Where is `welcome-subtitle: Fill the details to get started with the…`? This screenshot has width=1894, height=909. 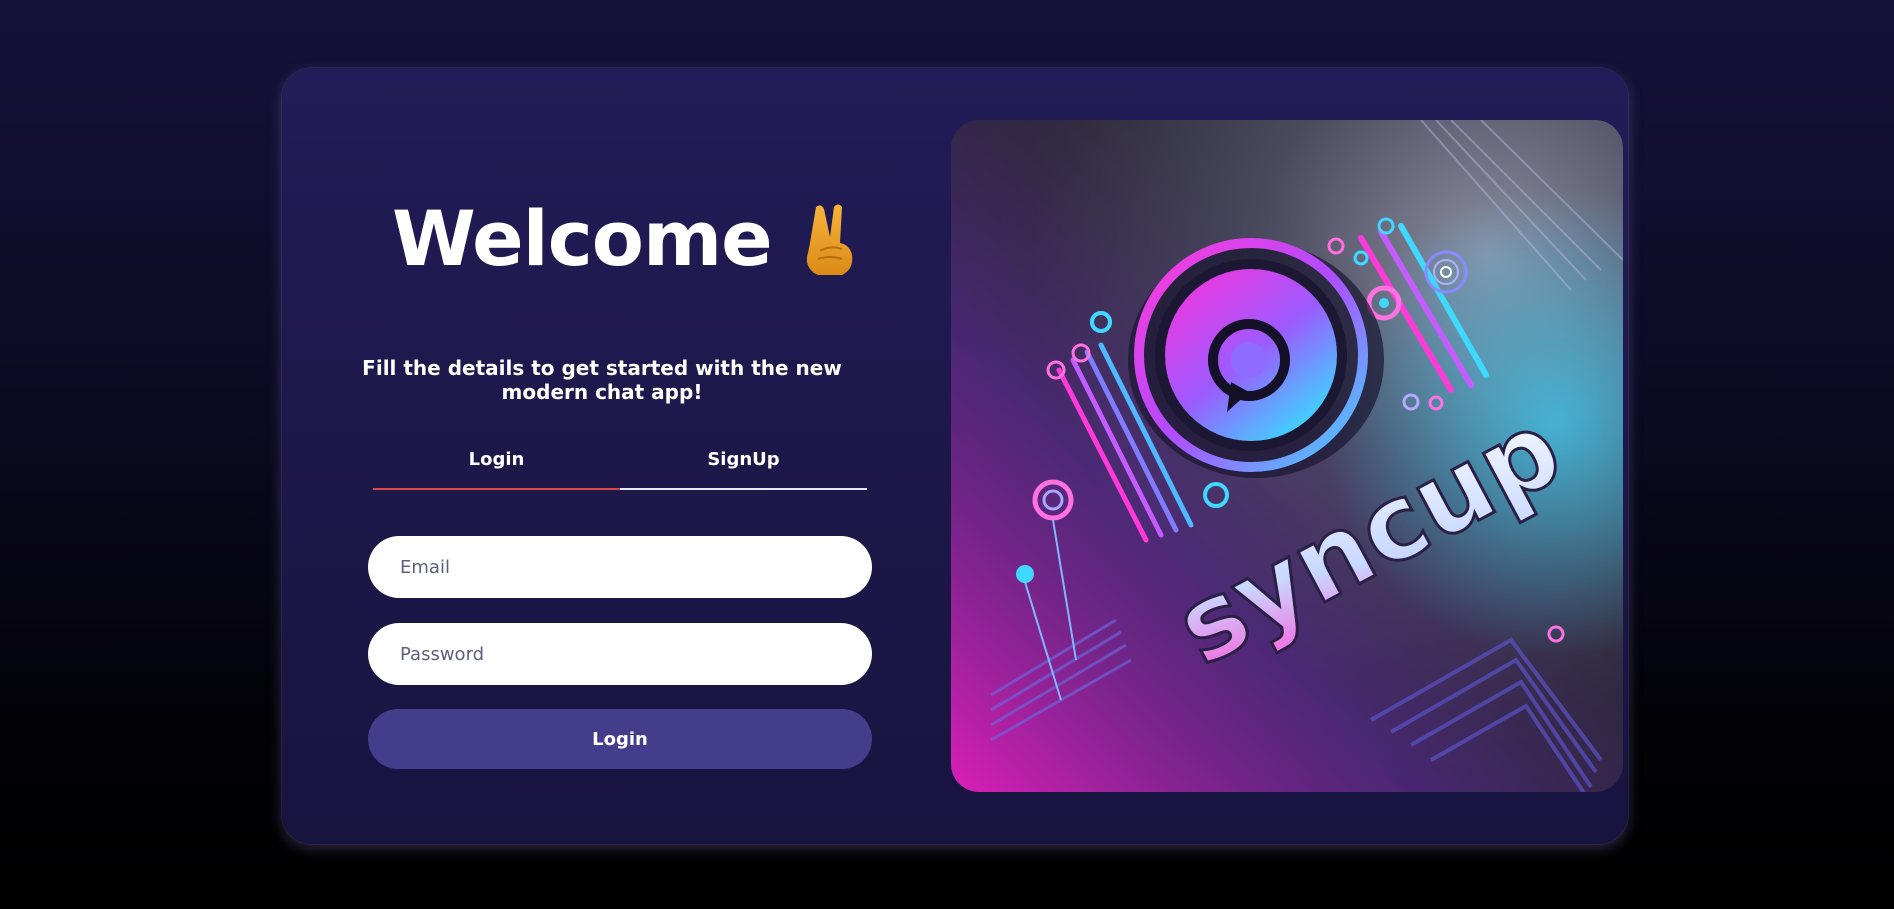
welcome-subtitle: Fill the details to get started with the… is located at coordinates (602, 380).